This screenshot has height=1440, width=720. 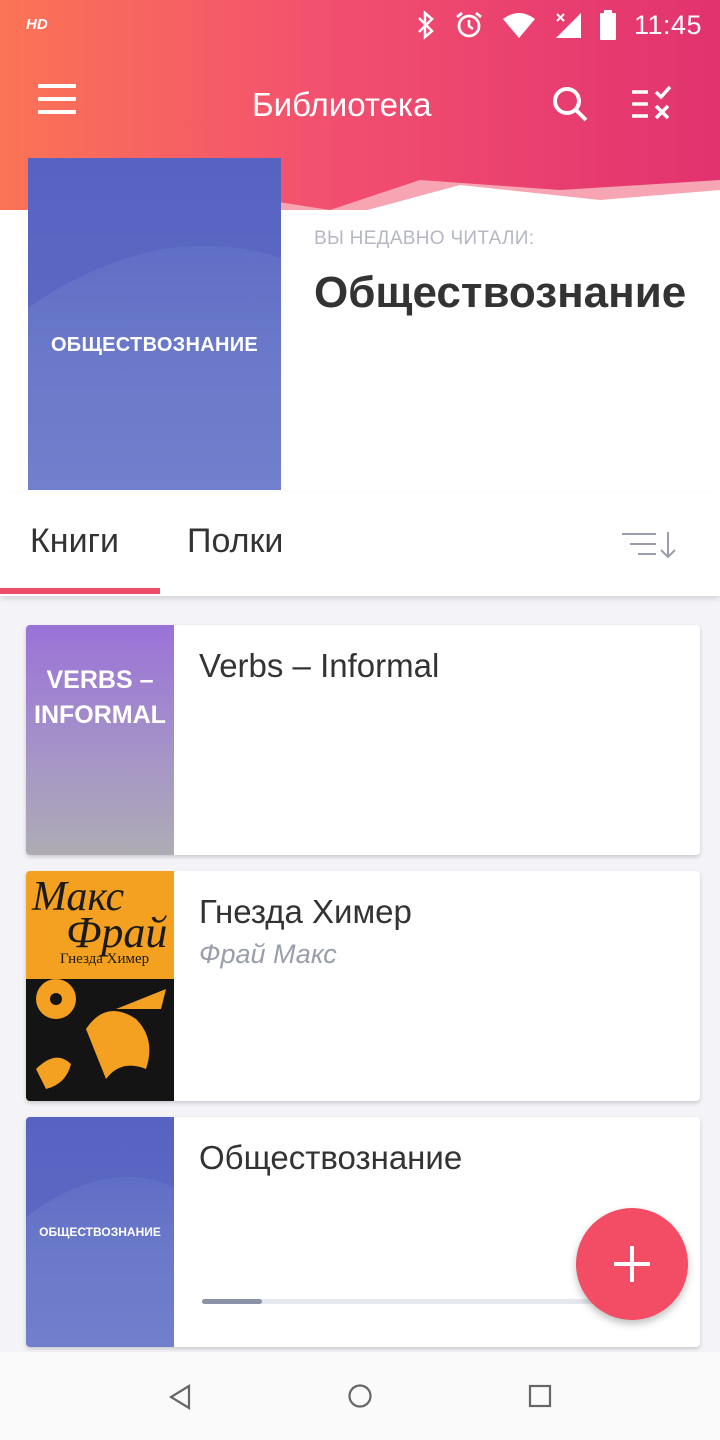 What do you see at coordinates (154, 324) in the screenshot?
I see `recent-book-cover: ОБЩЕСТВОЗНАНИЕ` at bounding box center [154, 324].